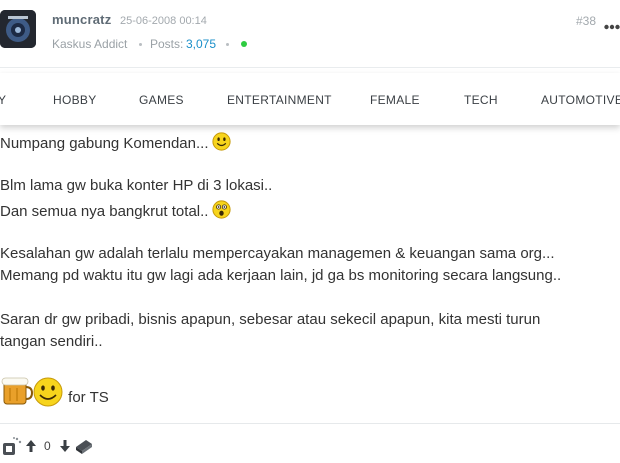 Image resolution: width=620 pixels, height=463 pixels. I want to click on shocked-emoji-icon, so click(222, 212).